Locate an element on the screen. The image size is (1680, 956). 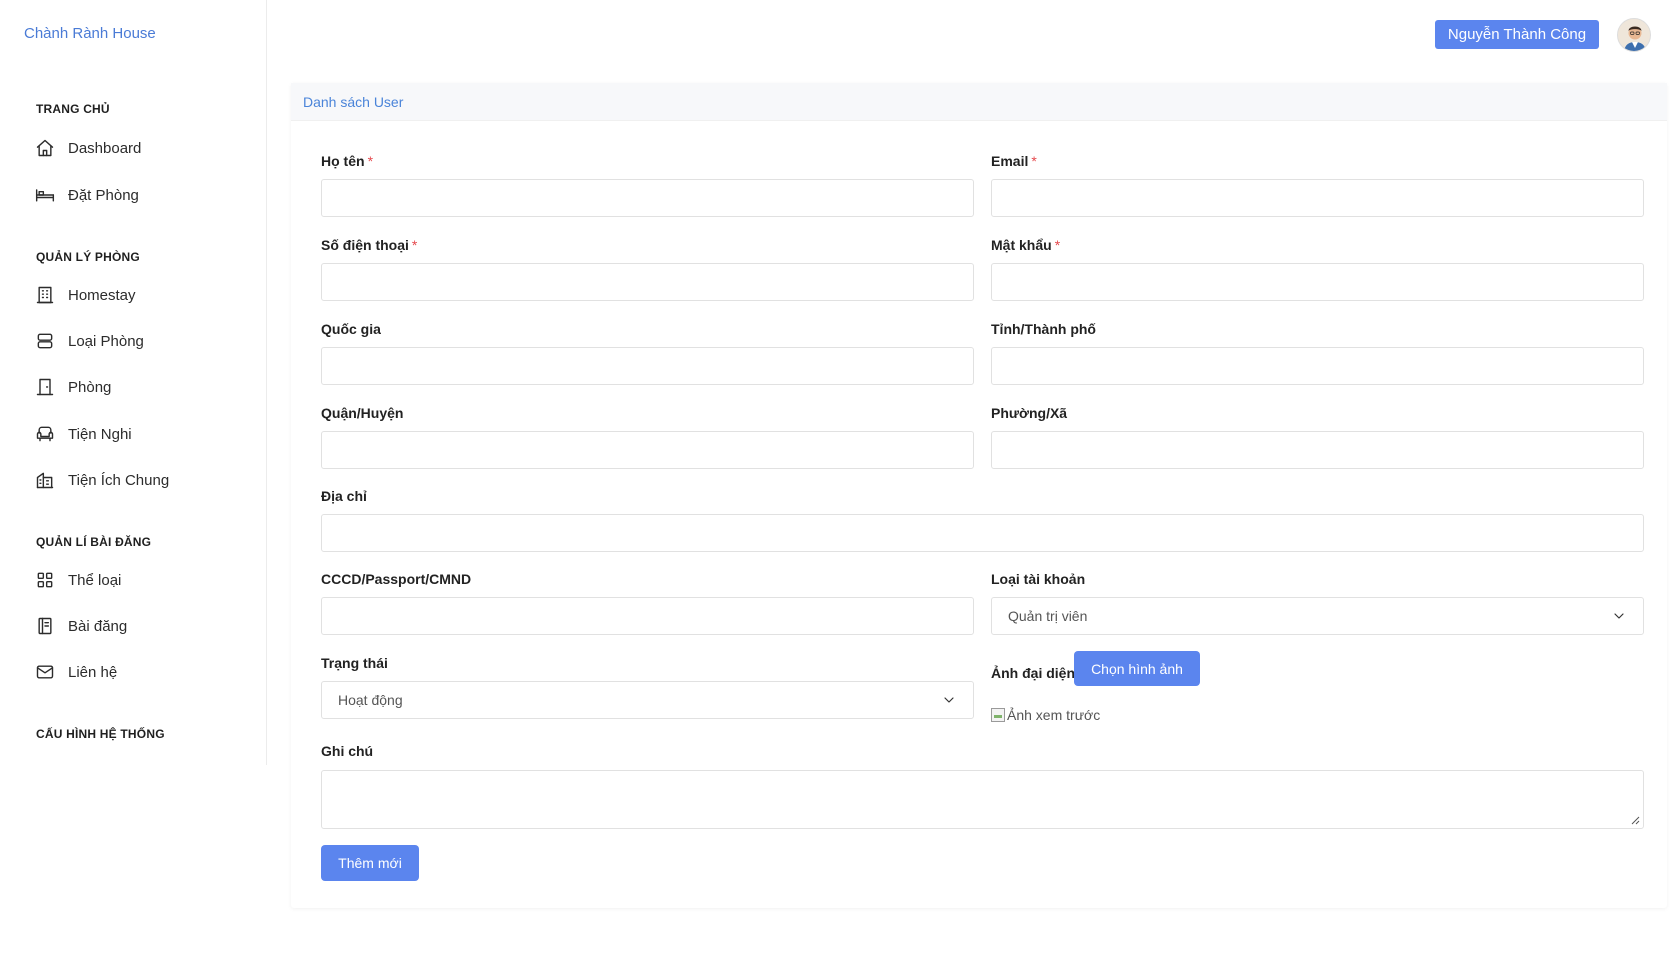
notebook-icon is located at coordinates (45, 626).